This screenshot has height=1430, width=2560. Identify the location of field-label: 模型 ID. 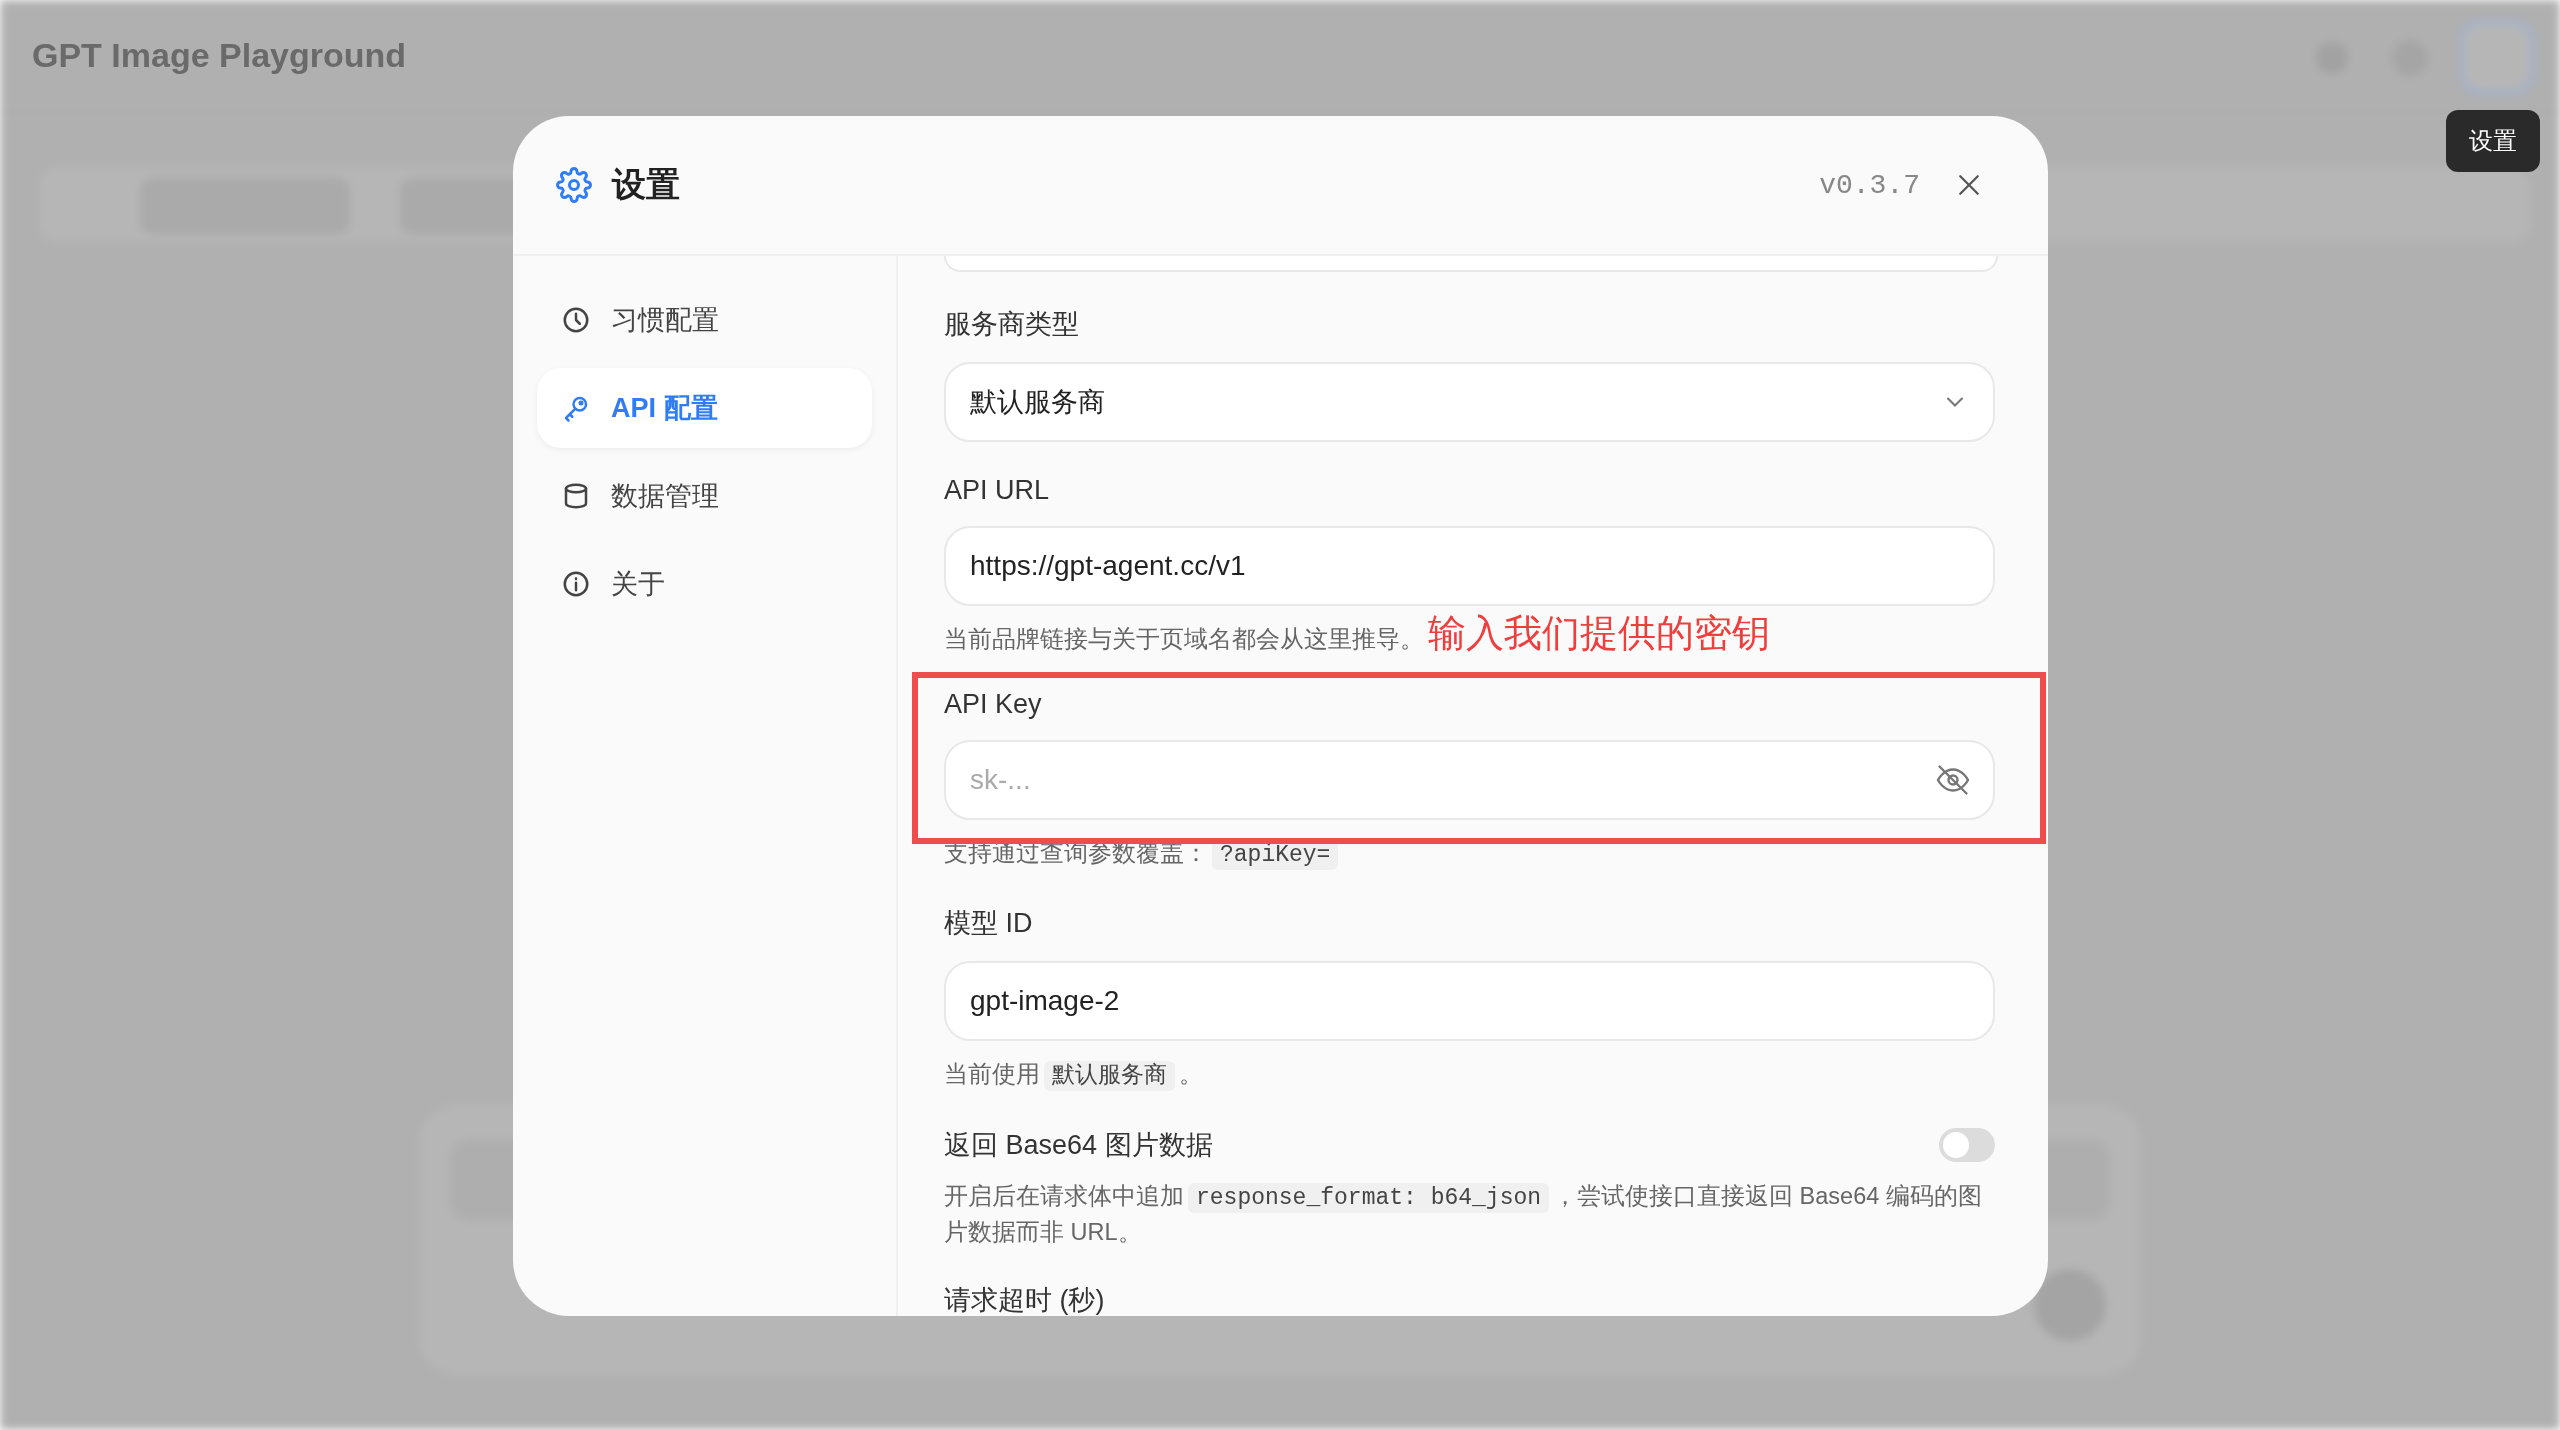
(989, 924).